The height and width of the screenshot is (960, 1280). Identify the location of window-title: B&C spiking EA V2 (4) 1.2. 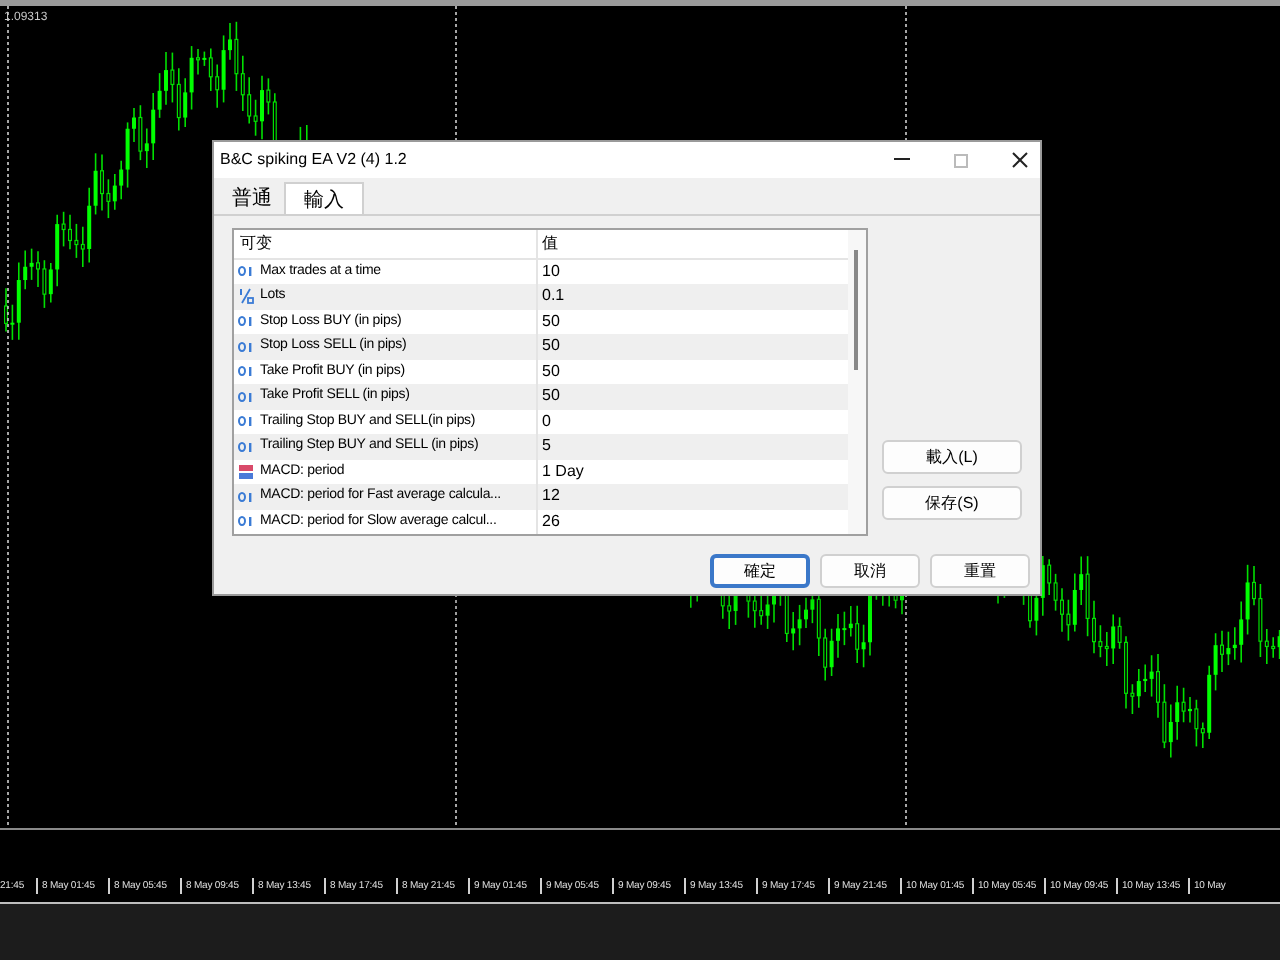
(314, 160).